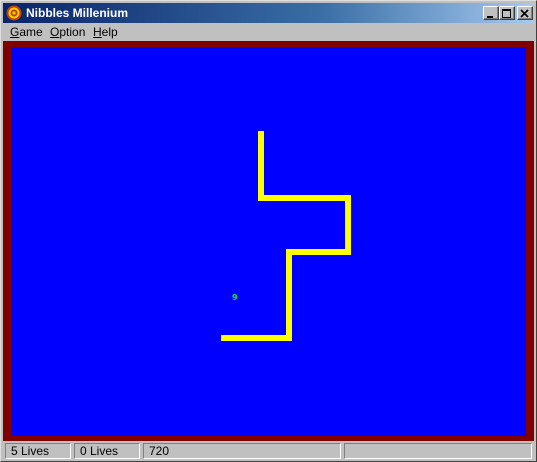  I want to click on close-icon, so click(524, 13).